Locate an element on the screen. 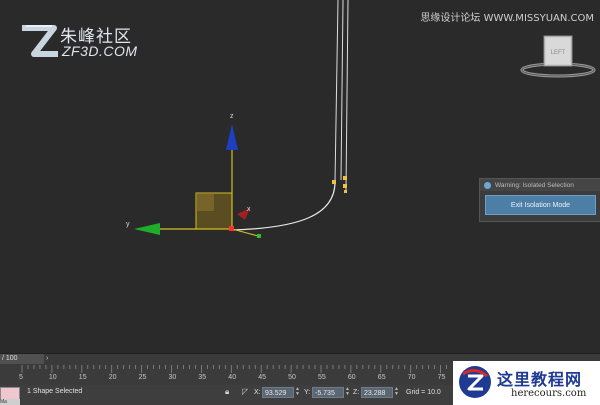 This screenshot has width=600, height=405. y-spinner-icon: ▲ ▼ is located at coordinates (348, 392).